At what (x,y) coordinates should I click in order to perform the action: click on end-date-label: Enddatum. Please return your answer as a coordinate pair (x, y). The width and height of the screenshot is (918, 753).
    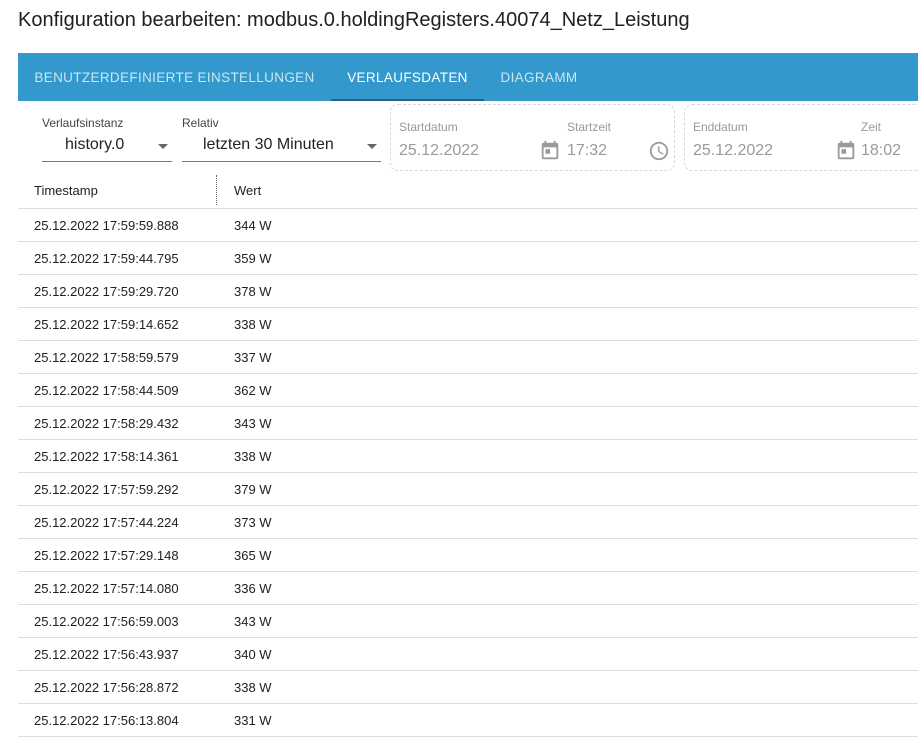
    Looking at the image, I should click on (720, 127).